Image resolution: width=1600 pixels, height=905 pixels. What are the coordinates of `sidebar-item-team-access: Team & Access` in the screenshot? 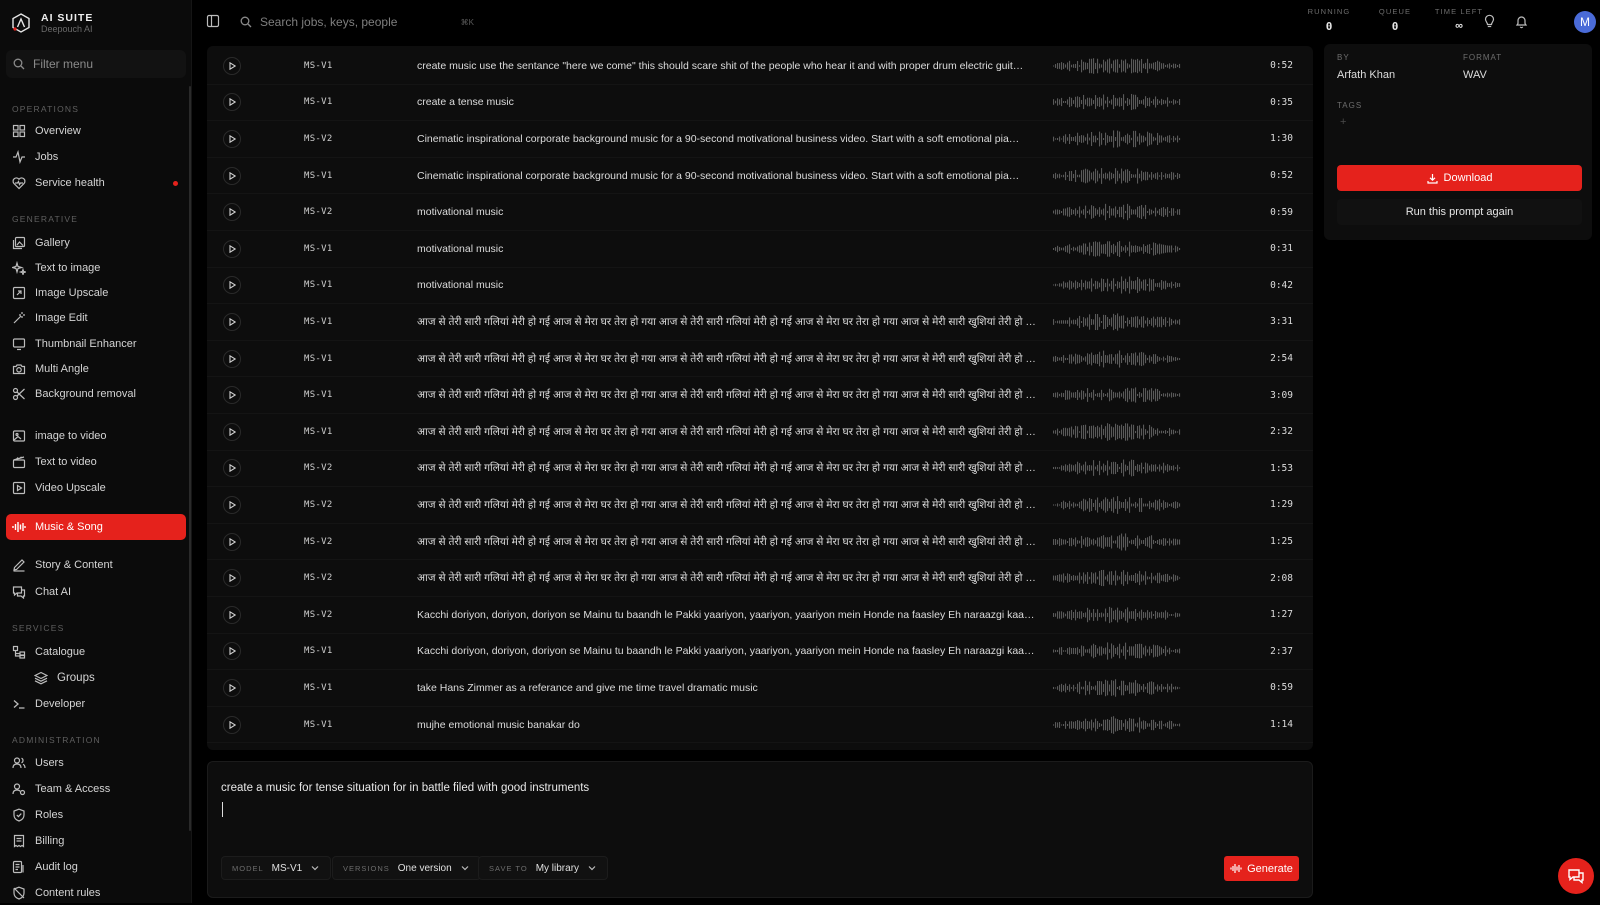 It's located at (96, 789).